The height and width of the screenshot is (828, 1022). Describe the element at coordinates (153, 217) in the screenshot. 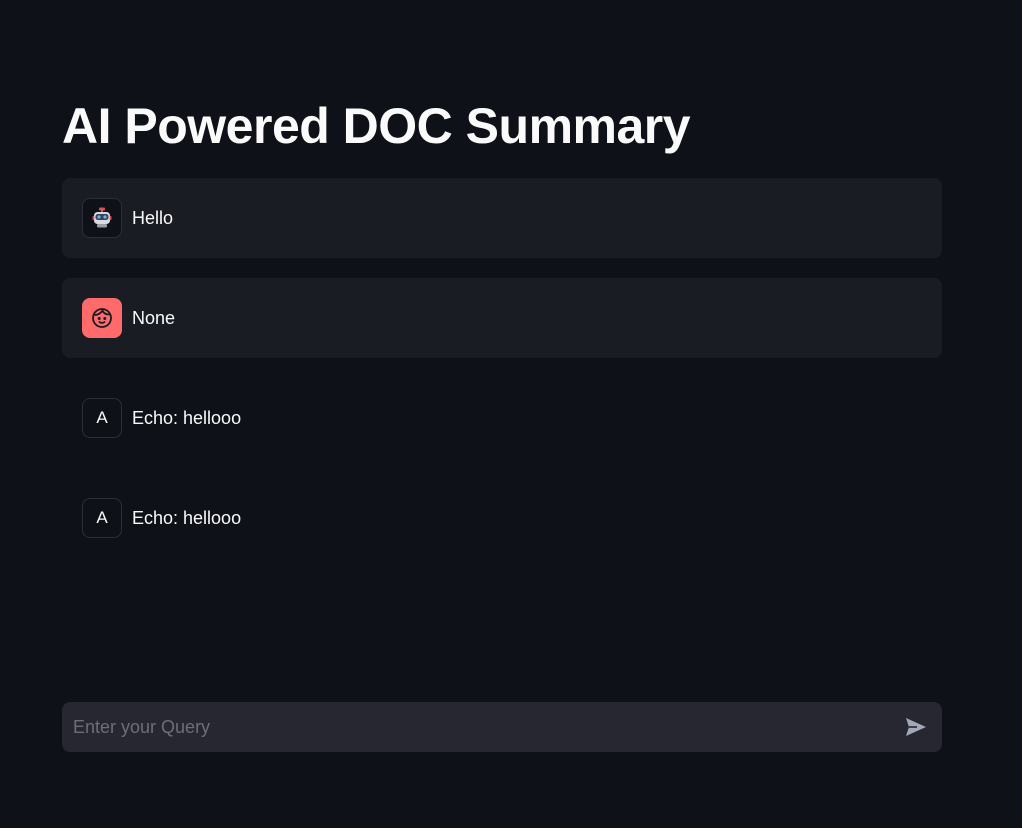

I see `message-text: Hello` at that location.